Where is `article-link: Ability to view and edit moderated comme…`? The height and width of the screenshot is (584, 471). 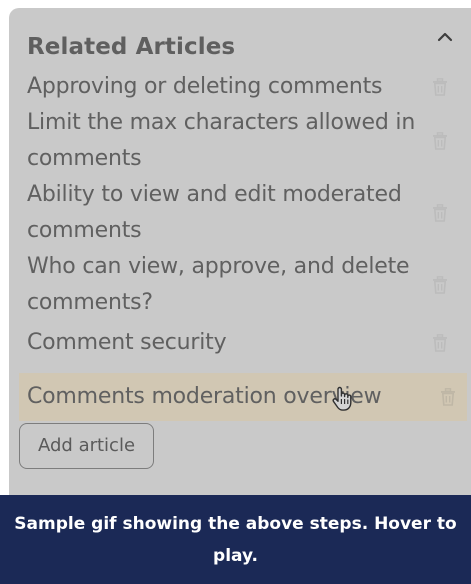 article-link: Ability to view and edit moderated comme… is located at coordinates (225, 213).